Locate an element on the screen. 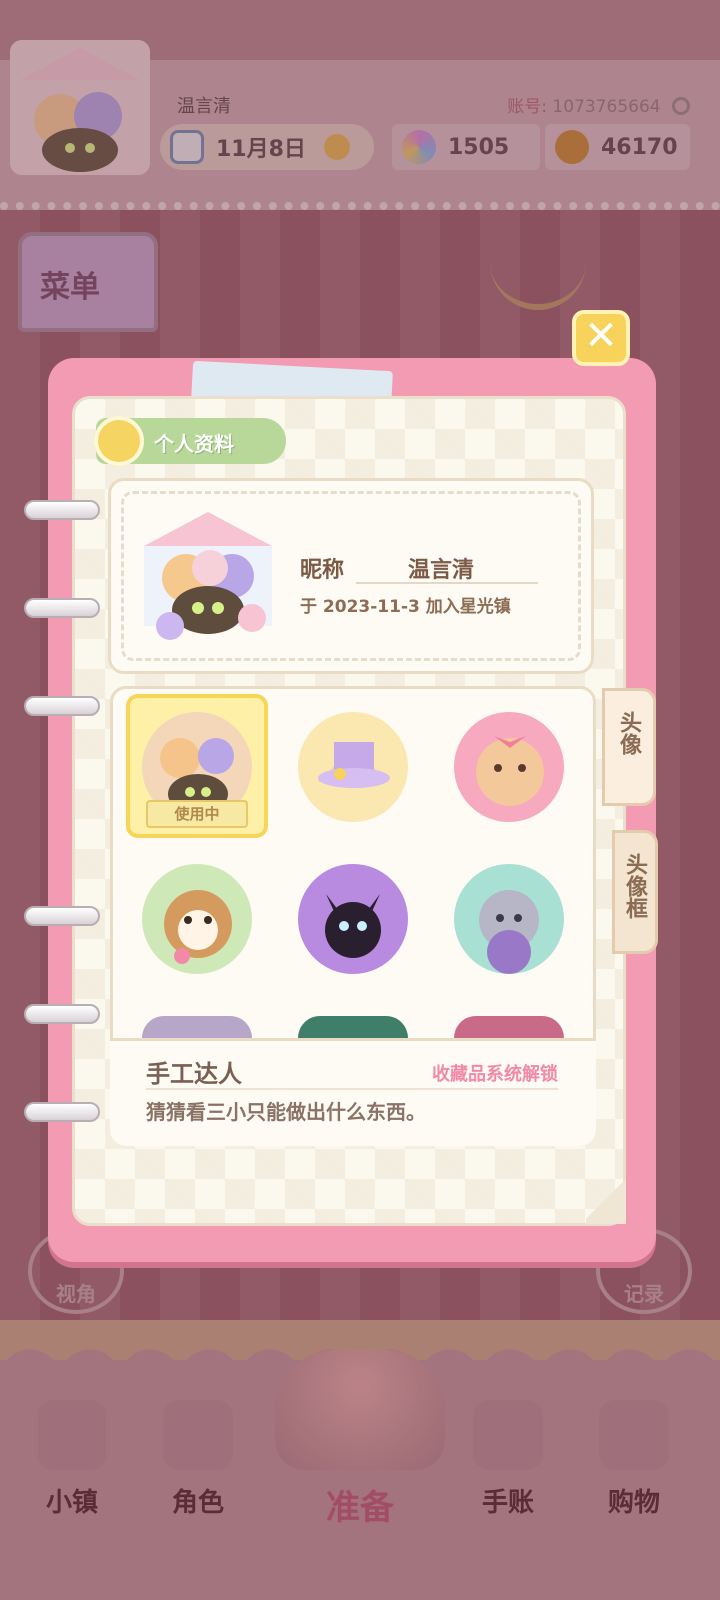  tab-avatar-label: 头像 is located at coordinates (629, 733).